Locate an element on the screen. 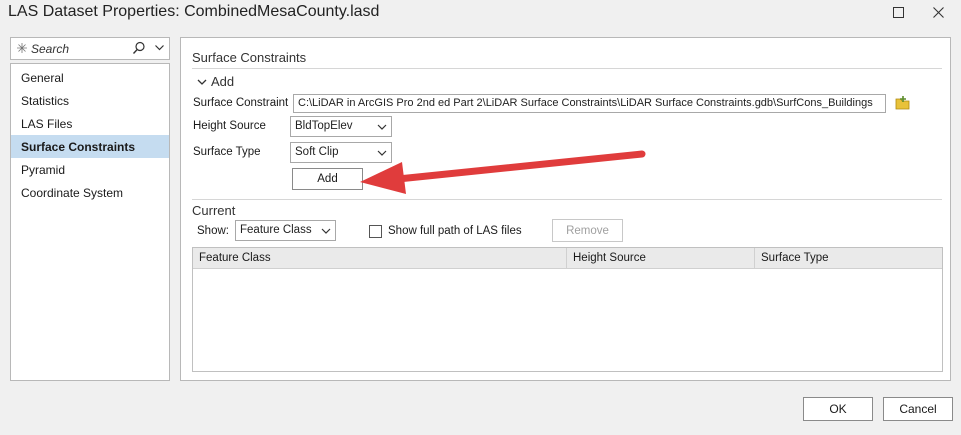 This screenshot has width=961, height=435. maximize-button is located at coordinates (898, 12).